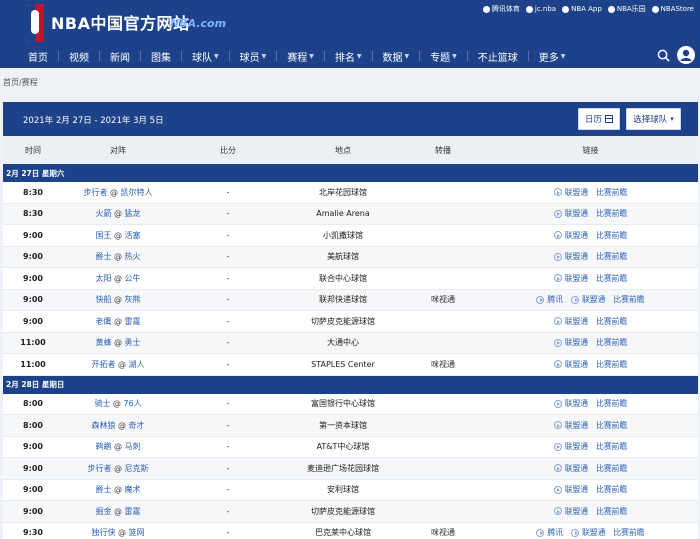 This screenshot has height=539, width=700. What do you see at coordinates (133, 342) in the screenshot?
I see `home-team-link: 勇士` at bounding box center [133, 342].